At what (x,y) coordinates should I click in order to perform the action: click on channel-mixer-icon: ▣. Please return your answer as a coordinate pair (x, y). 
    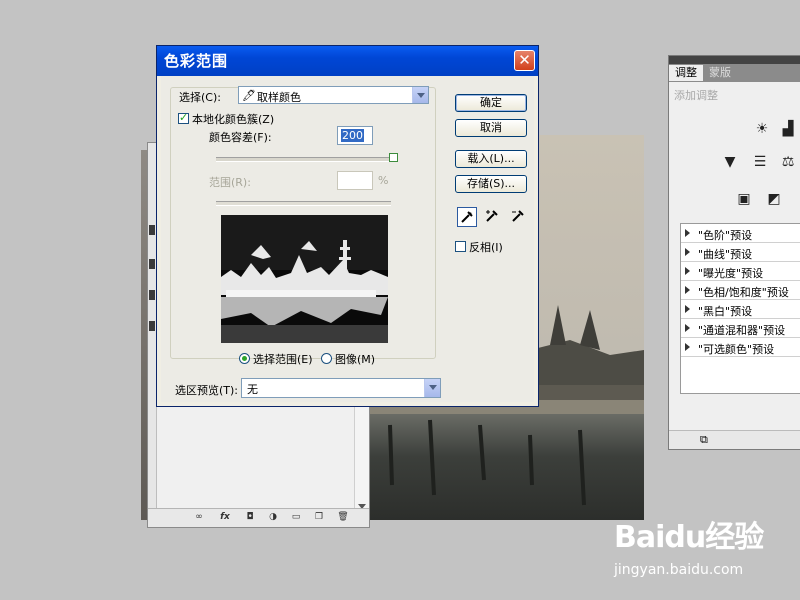
    Looking at the image, I should click on (744, 199).